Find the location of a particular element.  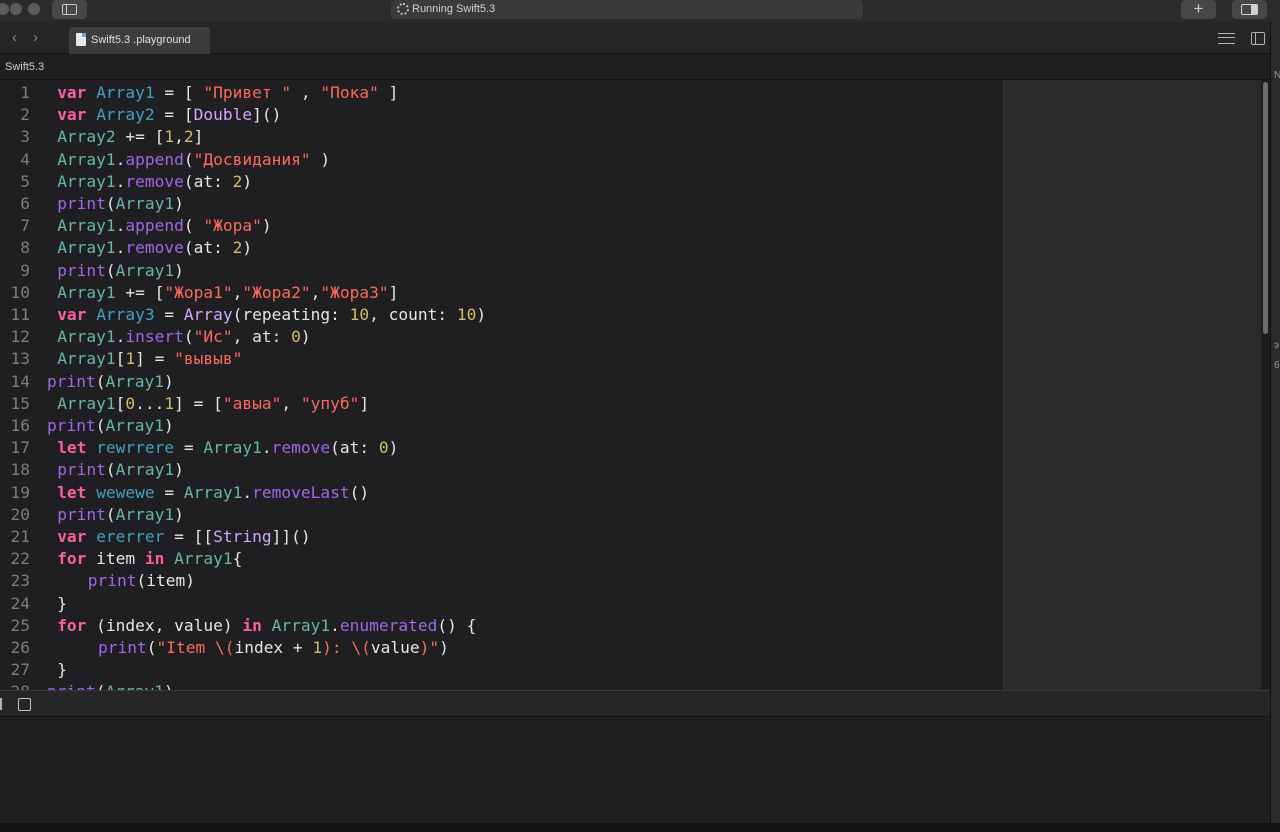

forward-arrow-icon: › is located at coordinates (35, 37).